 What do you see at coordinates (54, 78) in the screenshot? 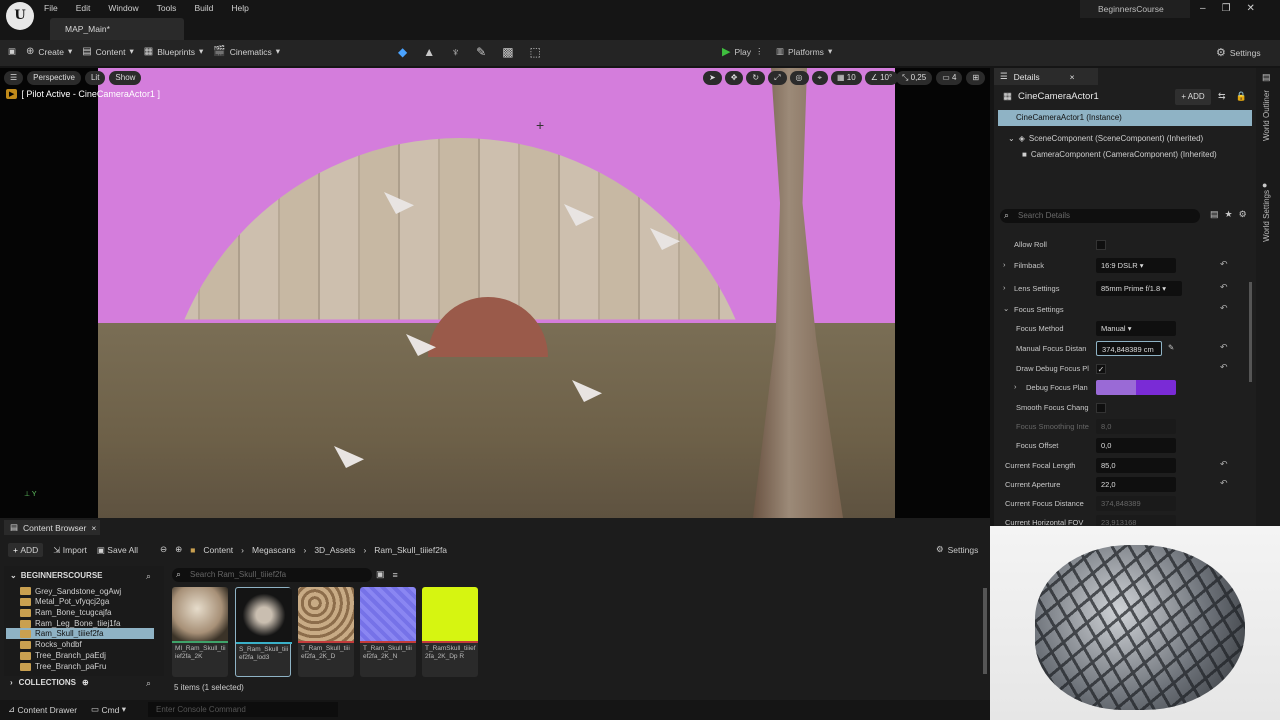
I see `perspective-button: Perspective` at bounding box center [54, 78].